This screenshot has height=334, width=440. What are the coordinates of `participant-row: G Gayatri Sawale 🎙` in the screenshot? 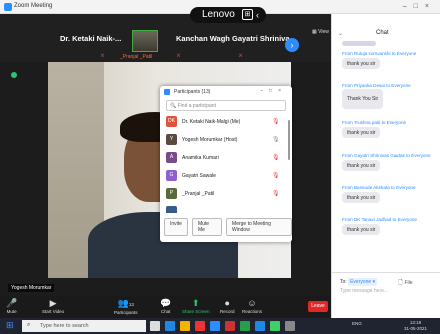 It's located at (226, 176).